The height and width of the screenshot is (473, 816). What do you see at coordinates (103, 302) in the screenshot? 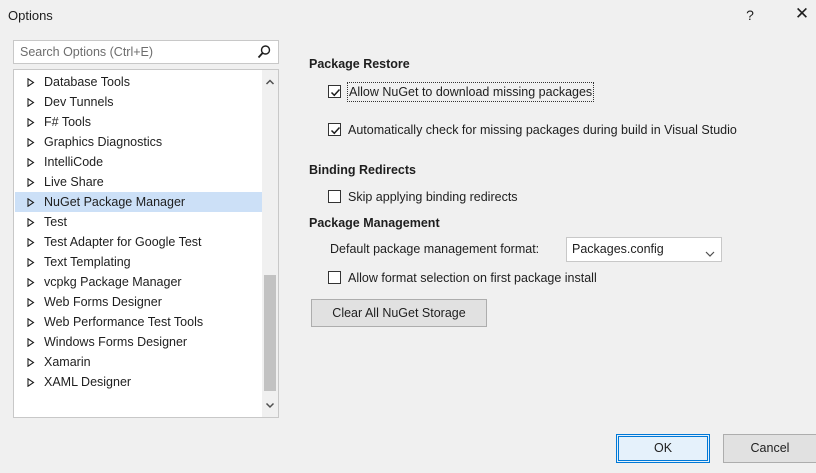
I see `tree-item-label: Web Forms Designer` at bounding box center [103, 302].